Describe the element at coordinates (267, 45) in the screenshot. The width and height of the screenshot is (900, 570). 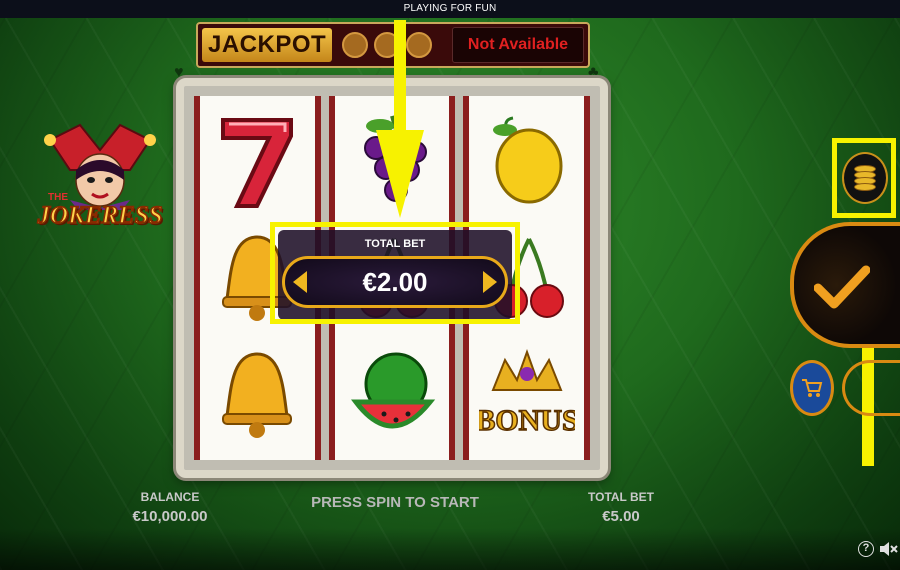
I see `jackpot-label: JACKPOT` at that location.